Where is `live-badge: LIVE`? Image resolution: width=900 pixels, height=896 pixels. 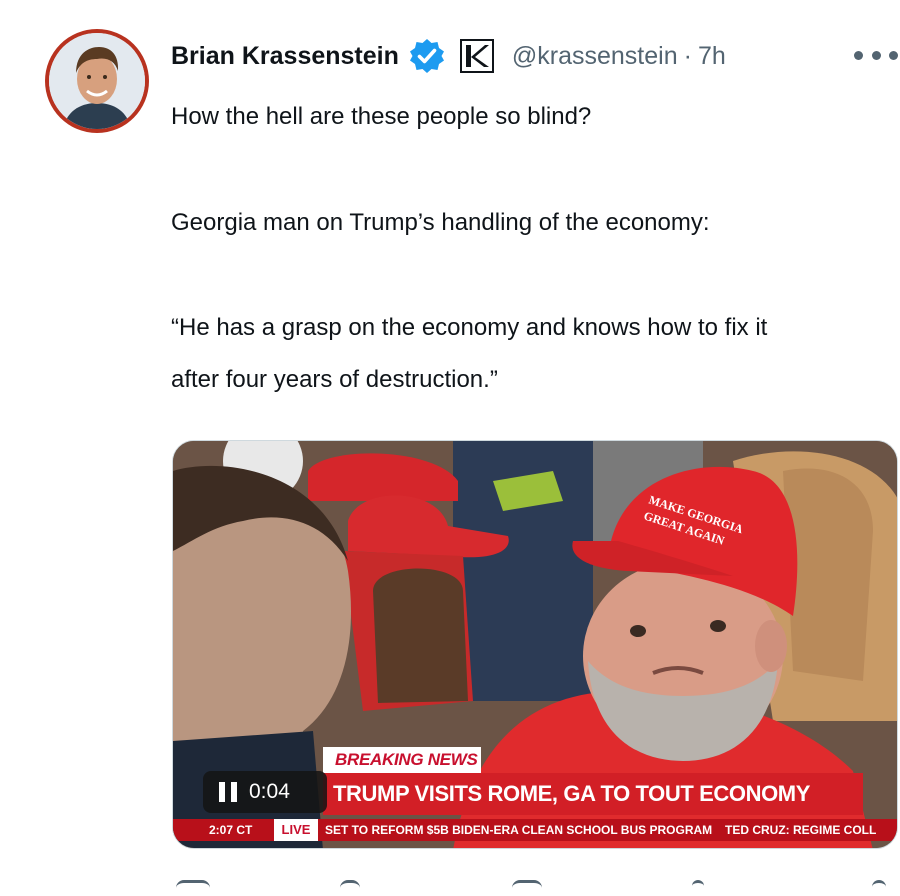 live-badge: LIVE is located at coordinates (296, 830).